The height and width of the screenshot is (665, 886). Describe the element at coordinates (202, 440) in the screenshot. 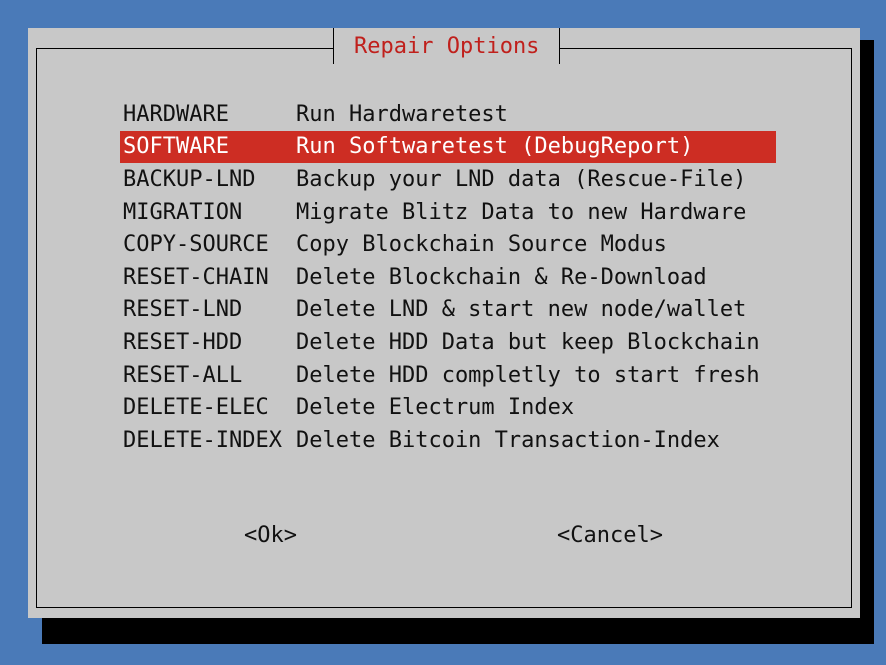

I see `menu-item-tag: DELETE-INDEX` at that location.